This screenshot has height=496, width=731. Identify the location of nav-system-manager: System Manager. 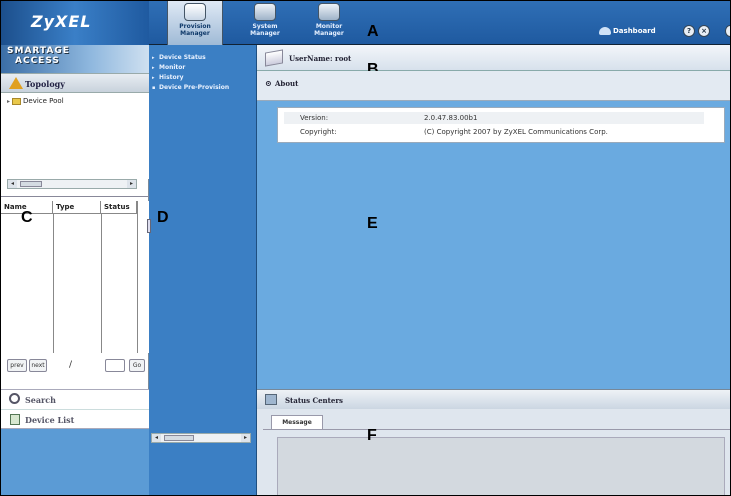
(265, 23).